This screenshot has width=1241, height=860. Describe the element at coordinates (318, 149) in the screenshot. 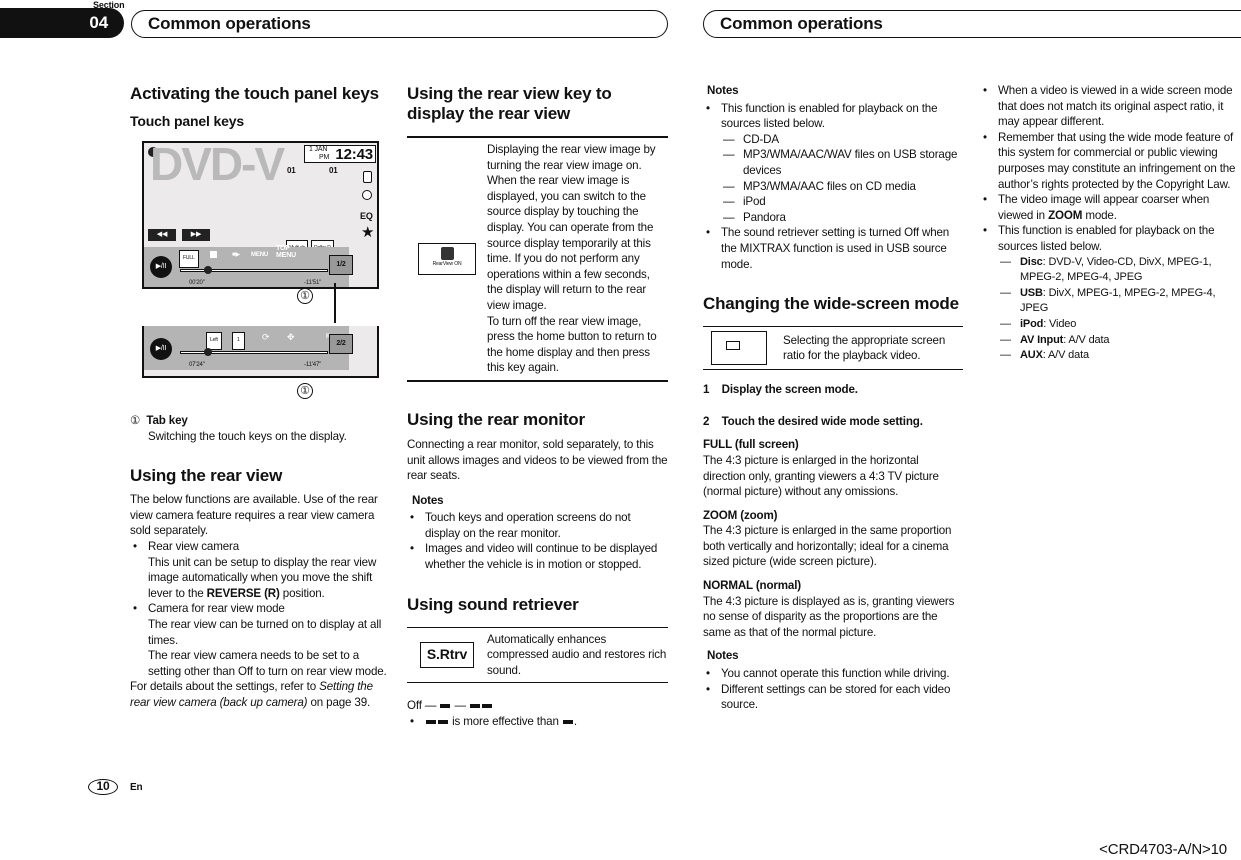

I see `date: 1 JAN` at that location.